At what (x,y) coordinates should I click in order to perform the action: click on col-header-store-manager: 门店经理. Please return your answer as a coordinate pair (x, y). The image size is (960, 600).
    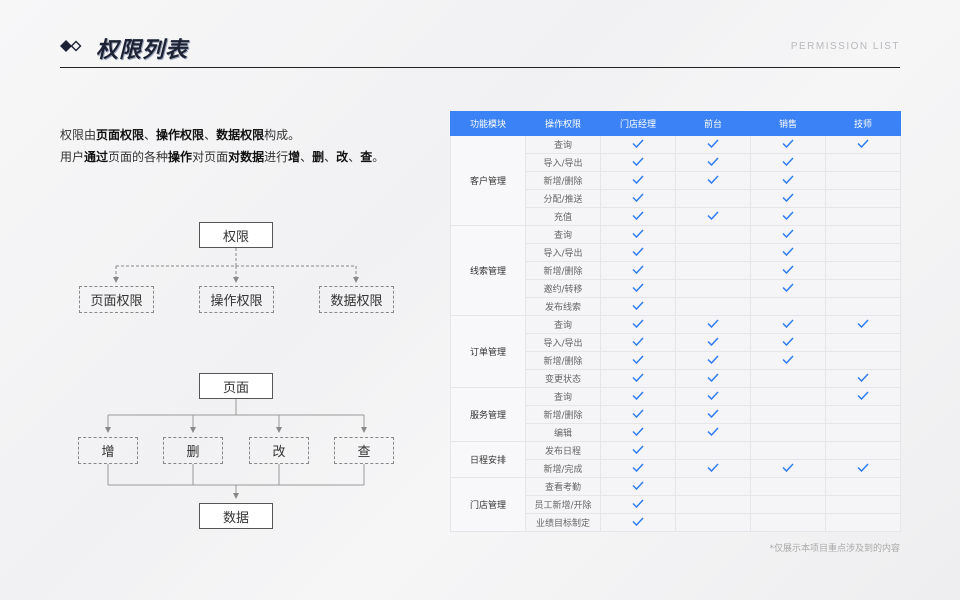
    Looking at the image, I should click on (638, 123).